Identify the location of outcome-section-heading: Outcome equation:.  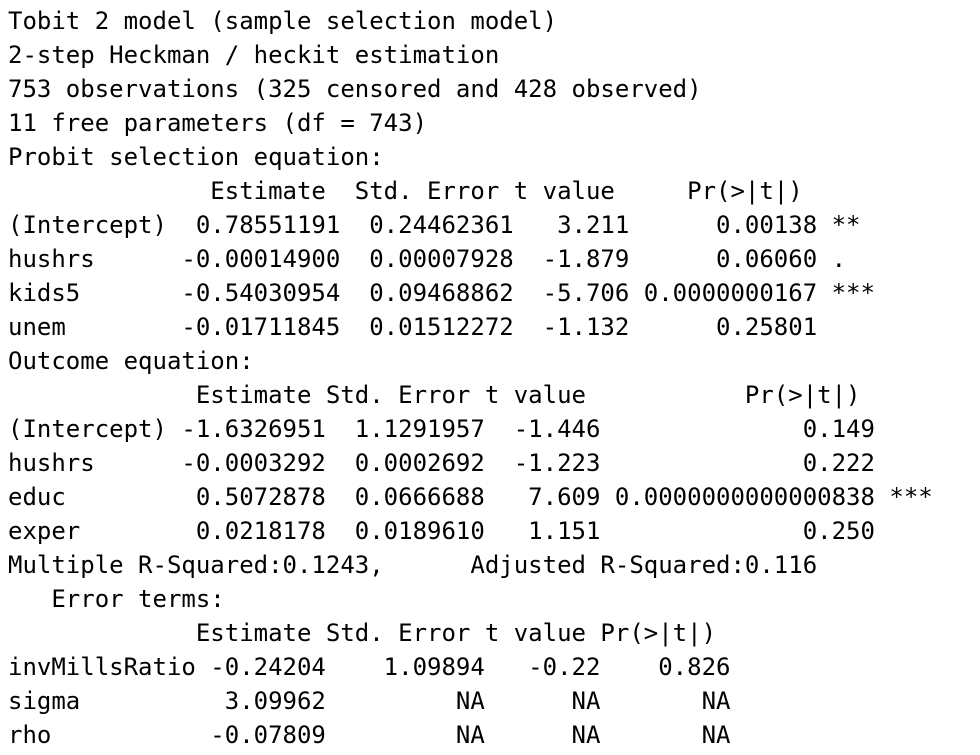
(131, 361).